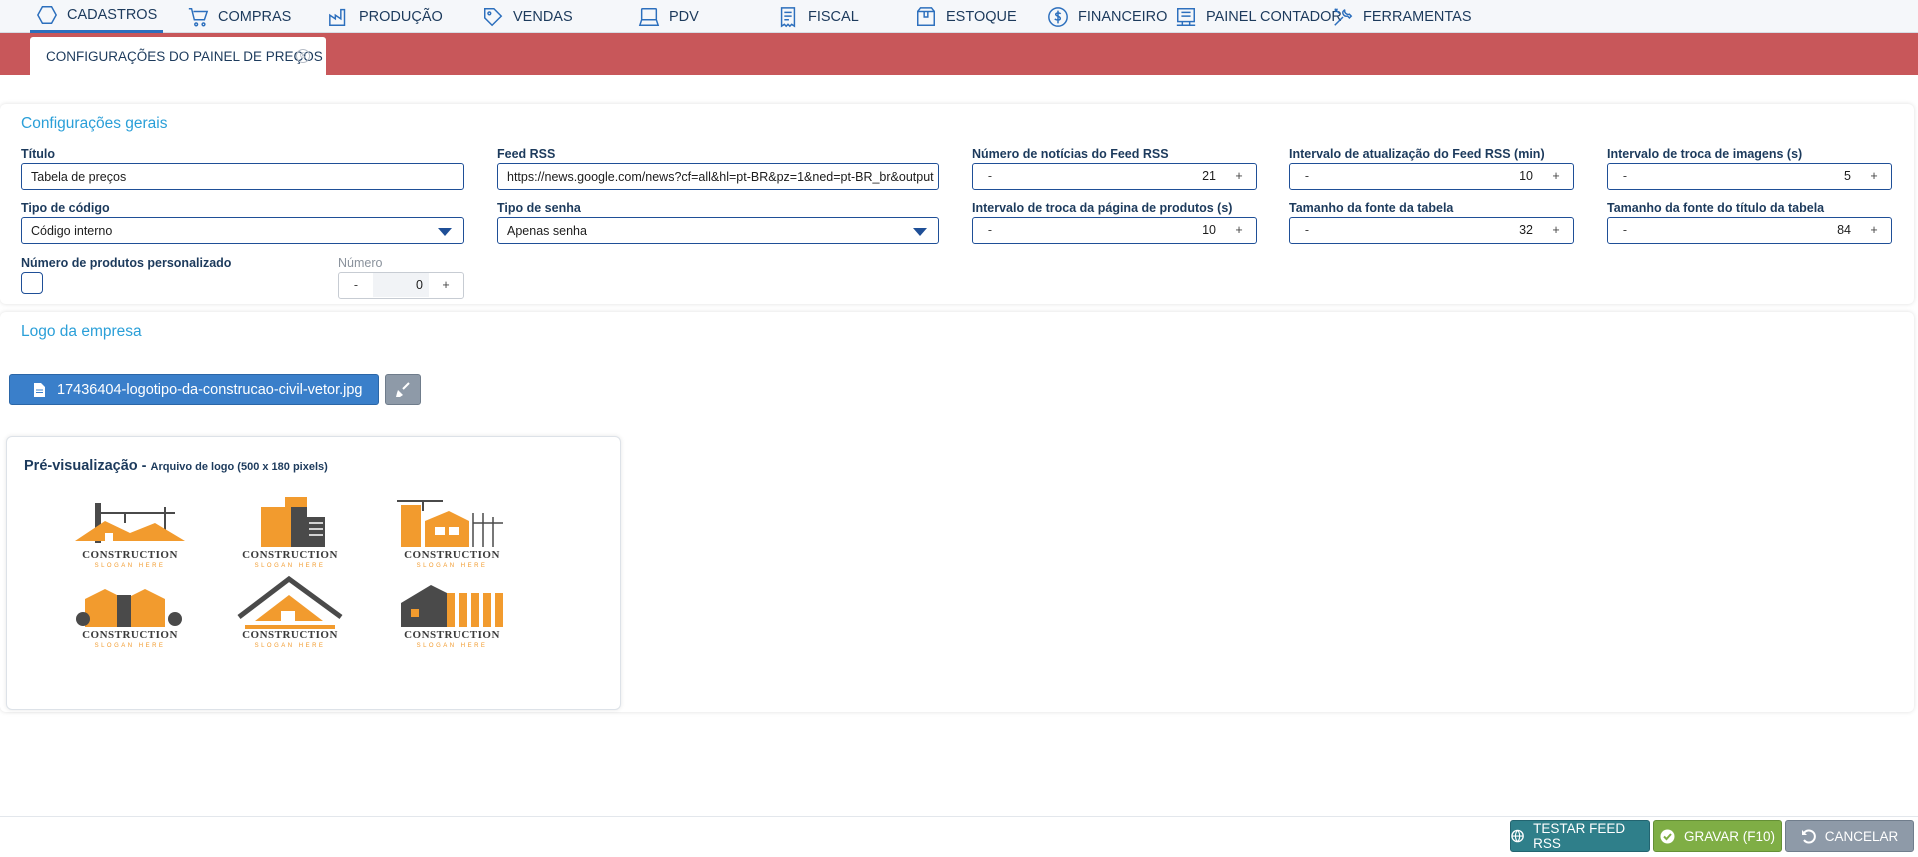 This screenshot has height=857, width=1918. I want to click on fonte-tabela-stepper: - 32 +, so click(1431, 230).